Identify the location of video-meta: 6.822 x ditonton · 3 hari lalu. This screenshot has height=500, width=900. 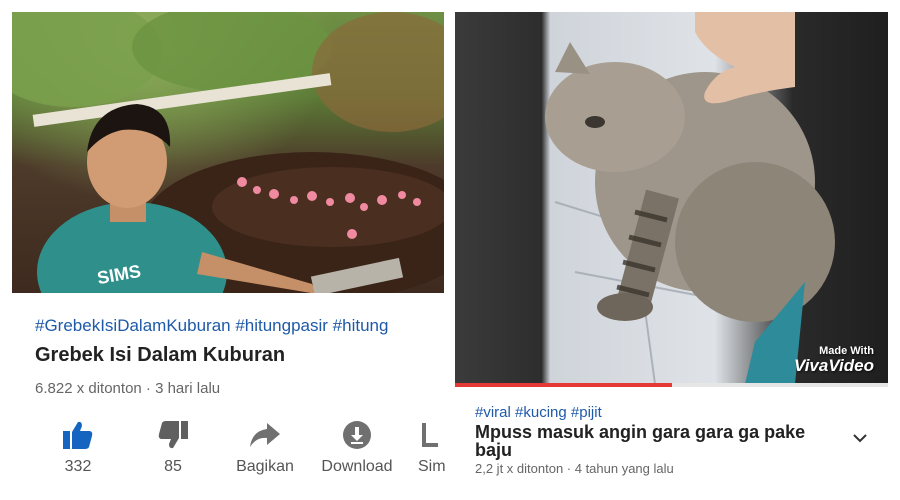
(128, 388).